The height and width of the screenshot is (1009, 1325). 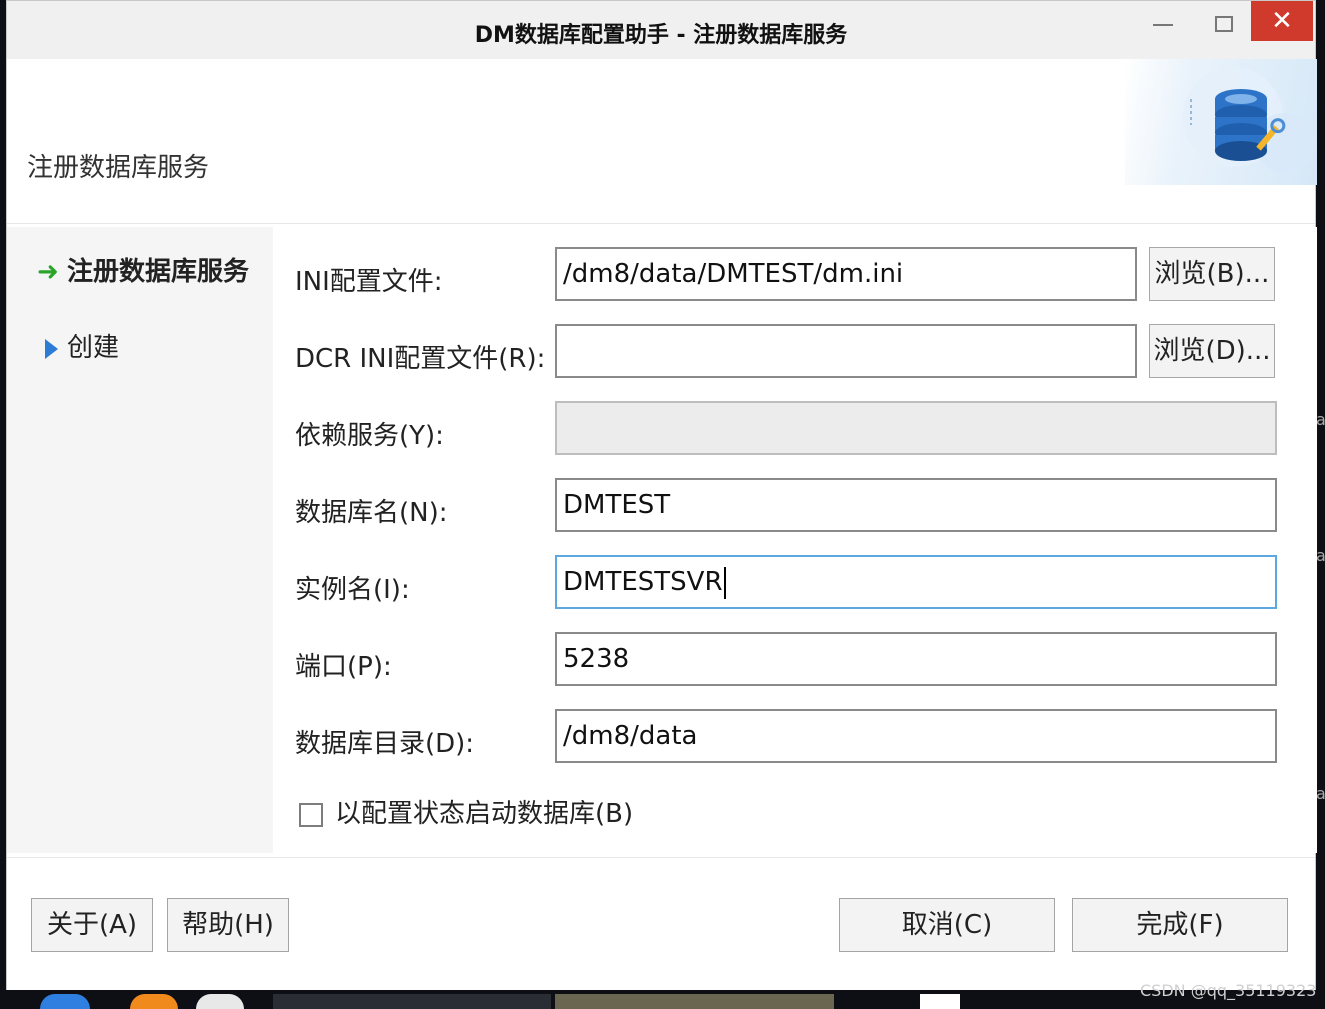 What do you see at coordinates (140, 540) in the screenshot?
I see `wizard-steps: ➜ 注册数据库服务 创建` at bounding box center [140, 540].